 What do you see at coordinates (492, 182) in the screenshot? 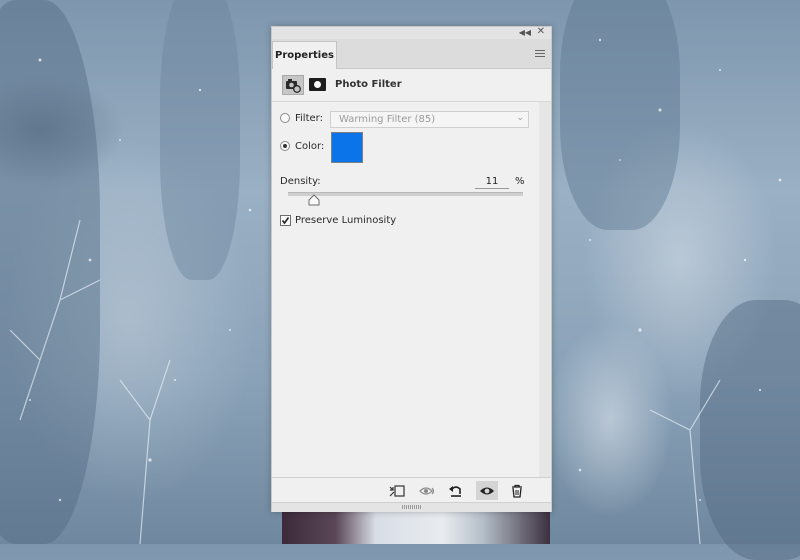
I see `density-input: 11` at bounding box center [492, 182].